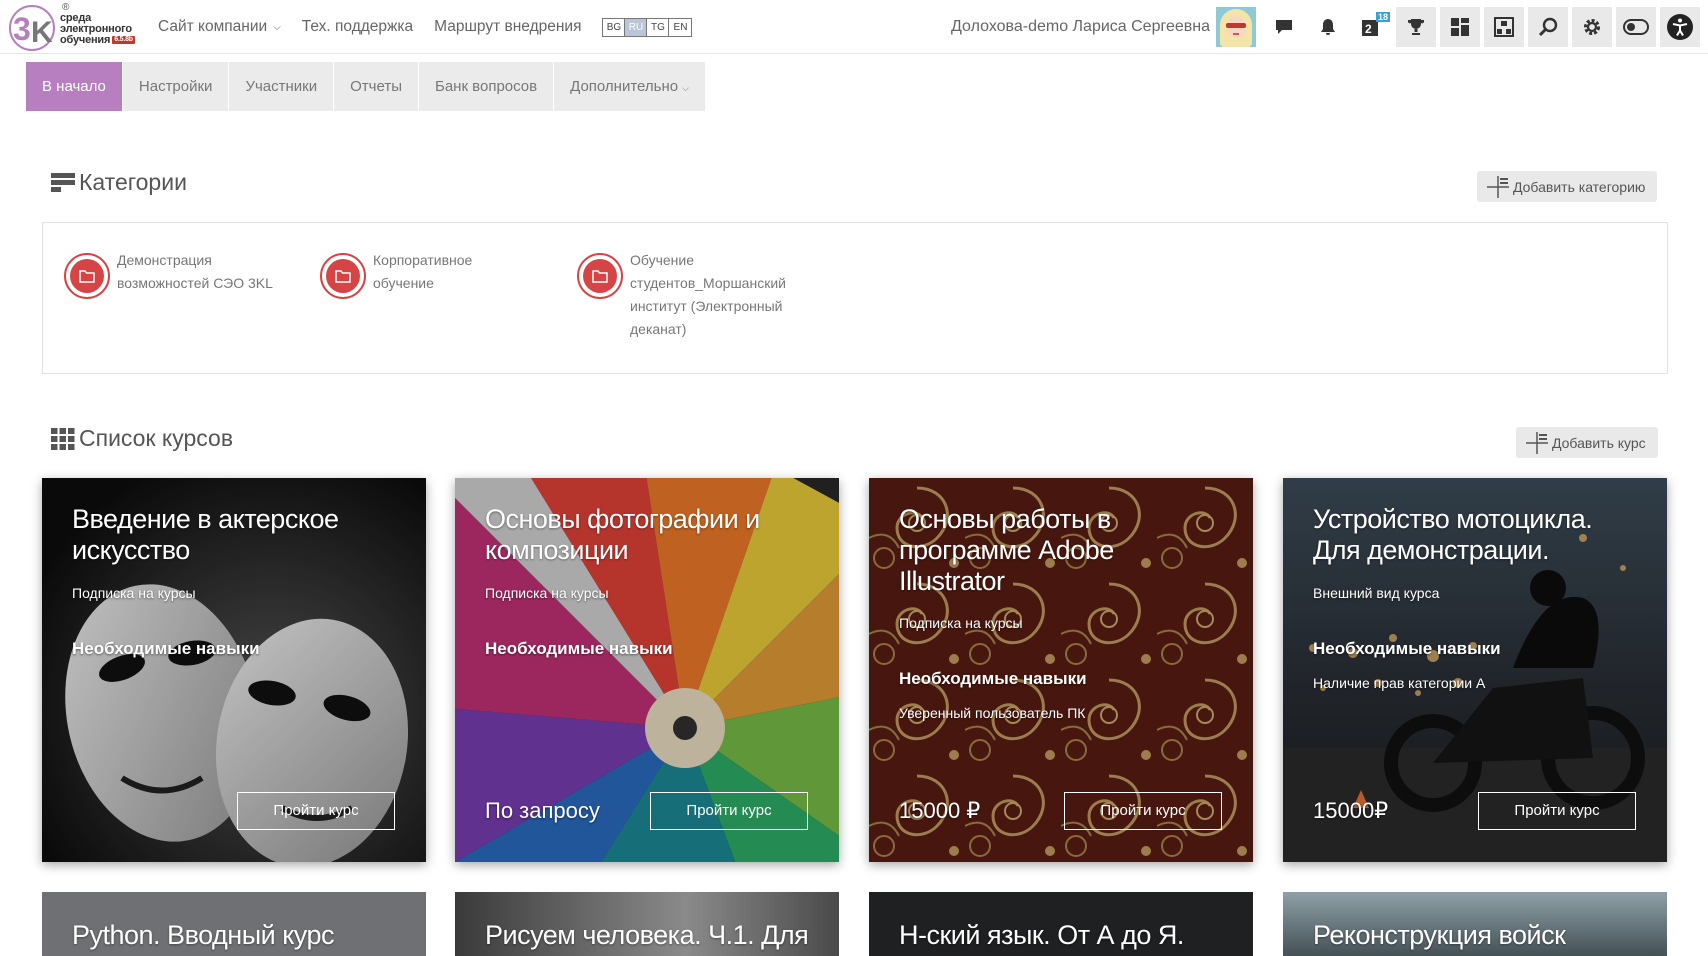 The image size is (1708, 956). I want to click on dashboard-icon, so click(1460, 27).